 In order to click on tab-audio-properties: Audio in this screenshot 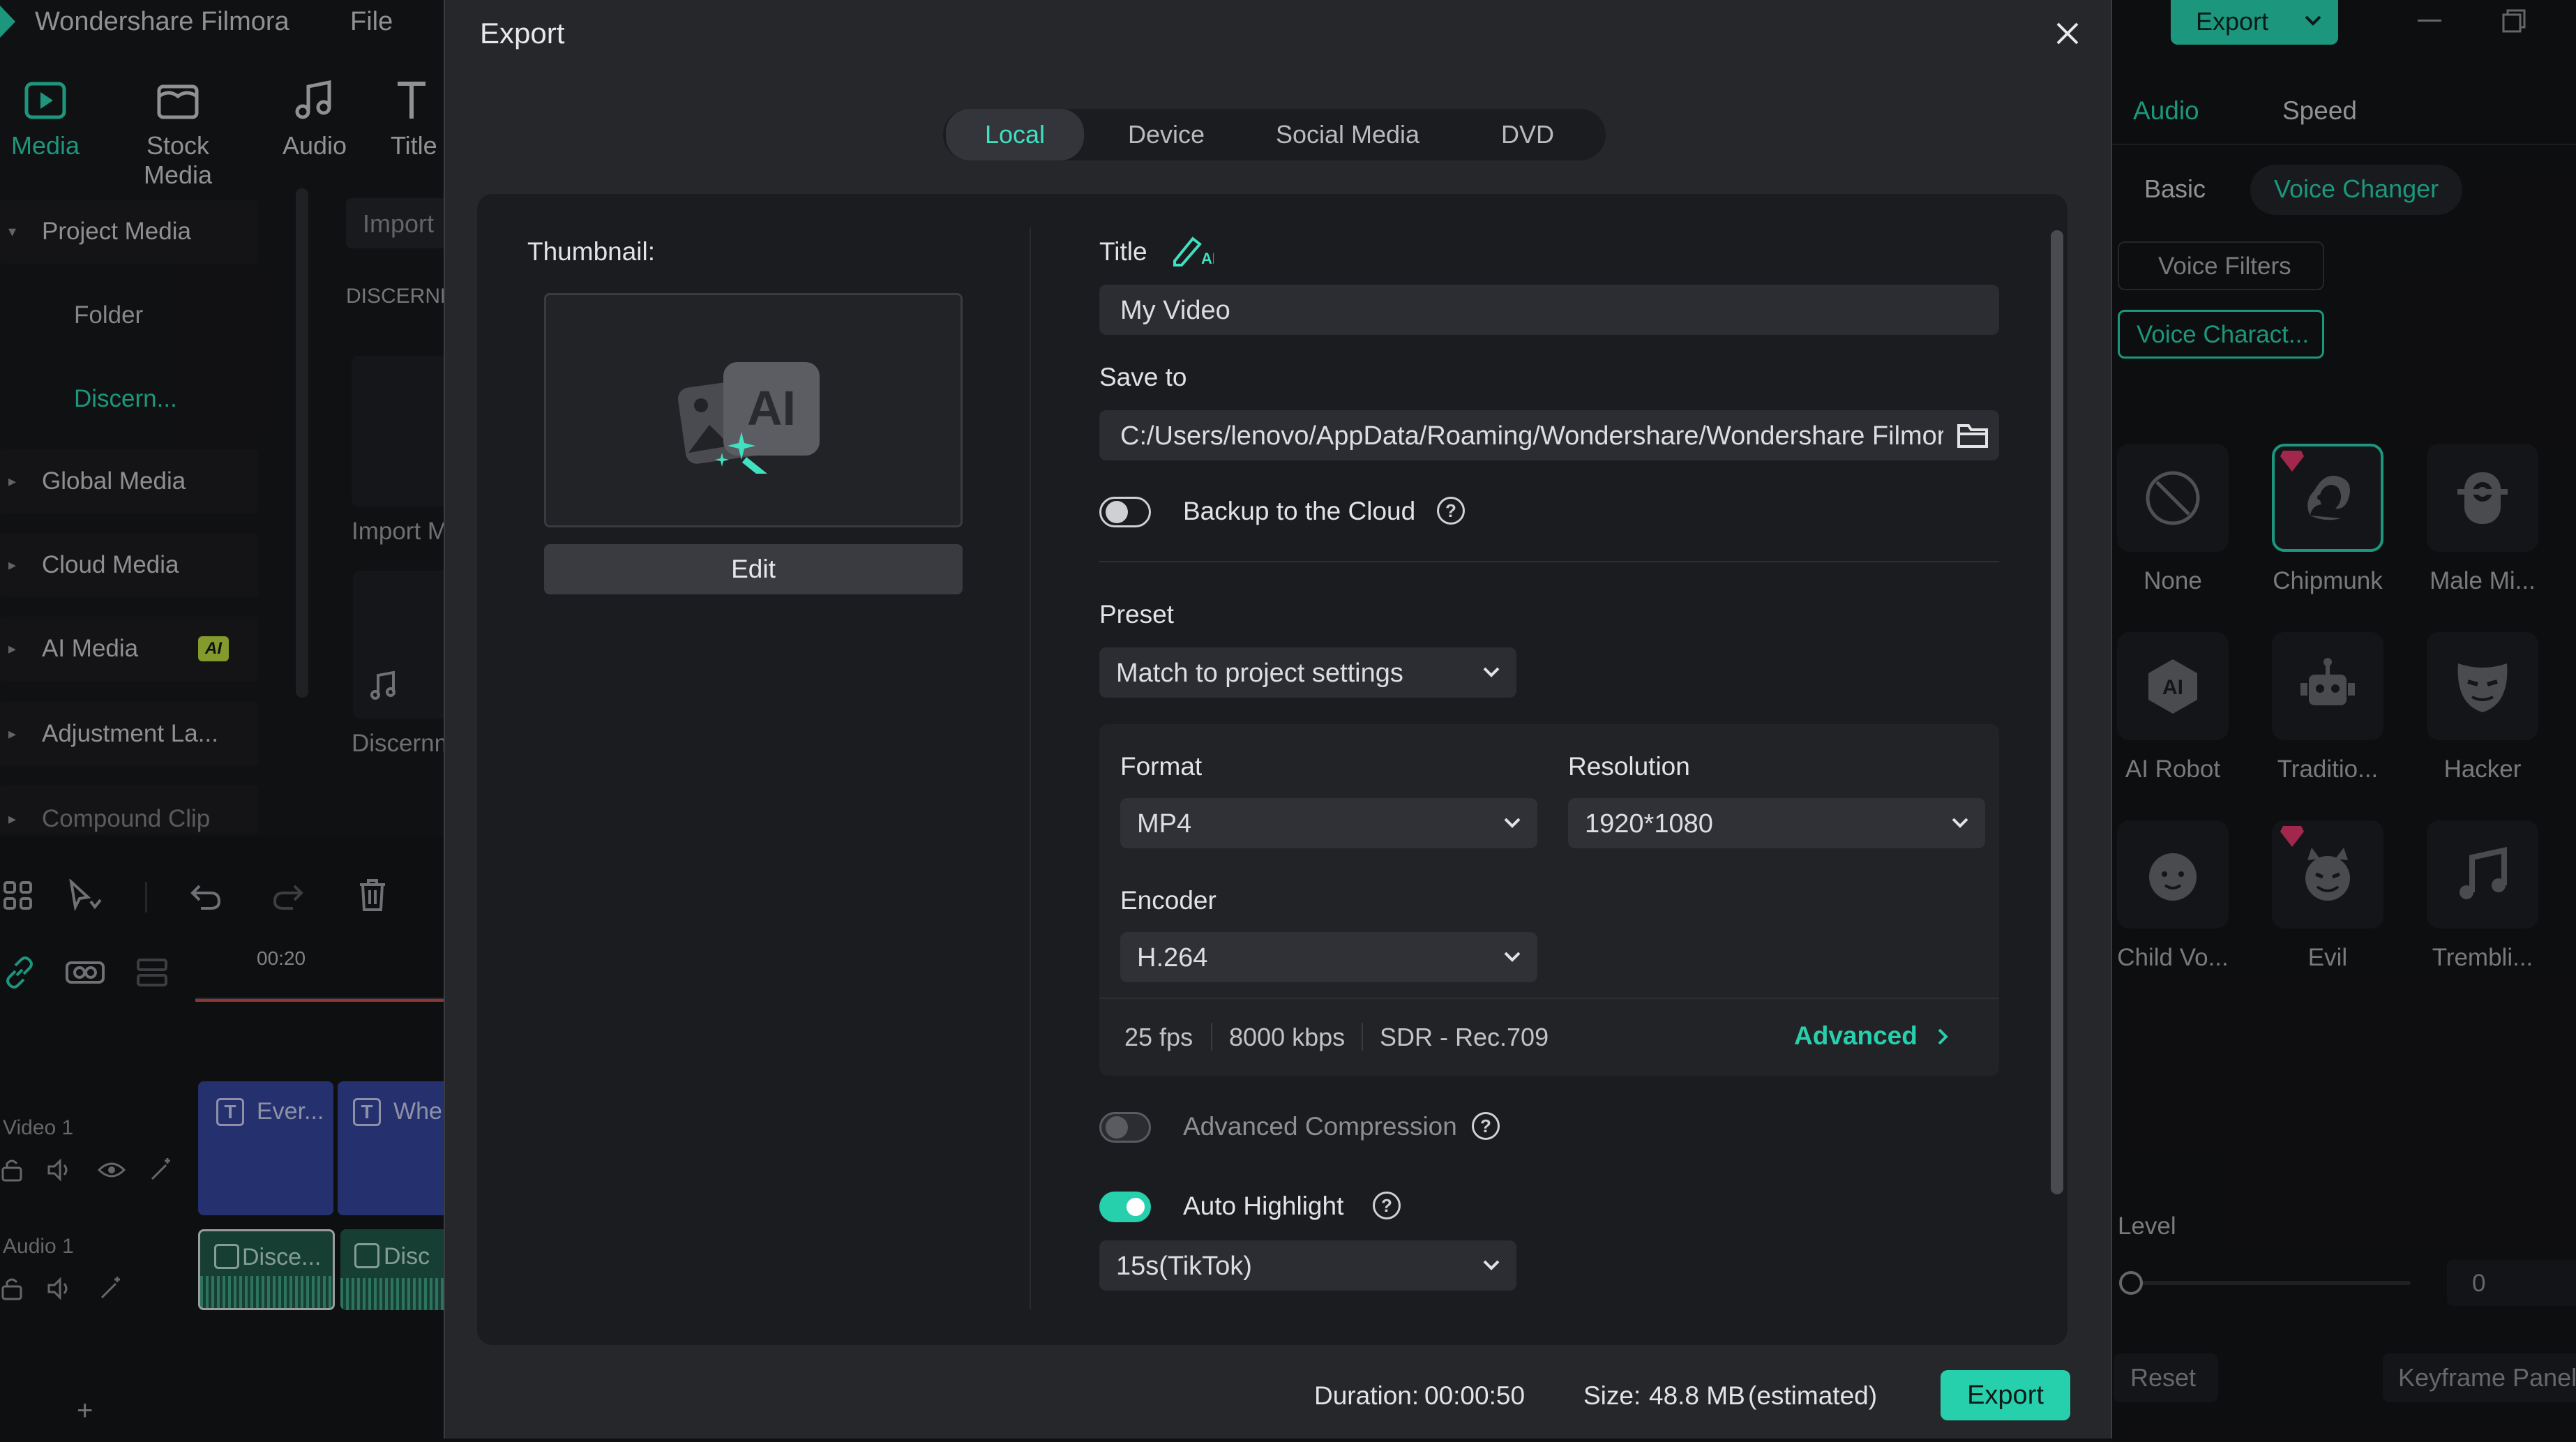, I will do `click(2166, 111)`.